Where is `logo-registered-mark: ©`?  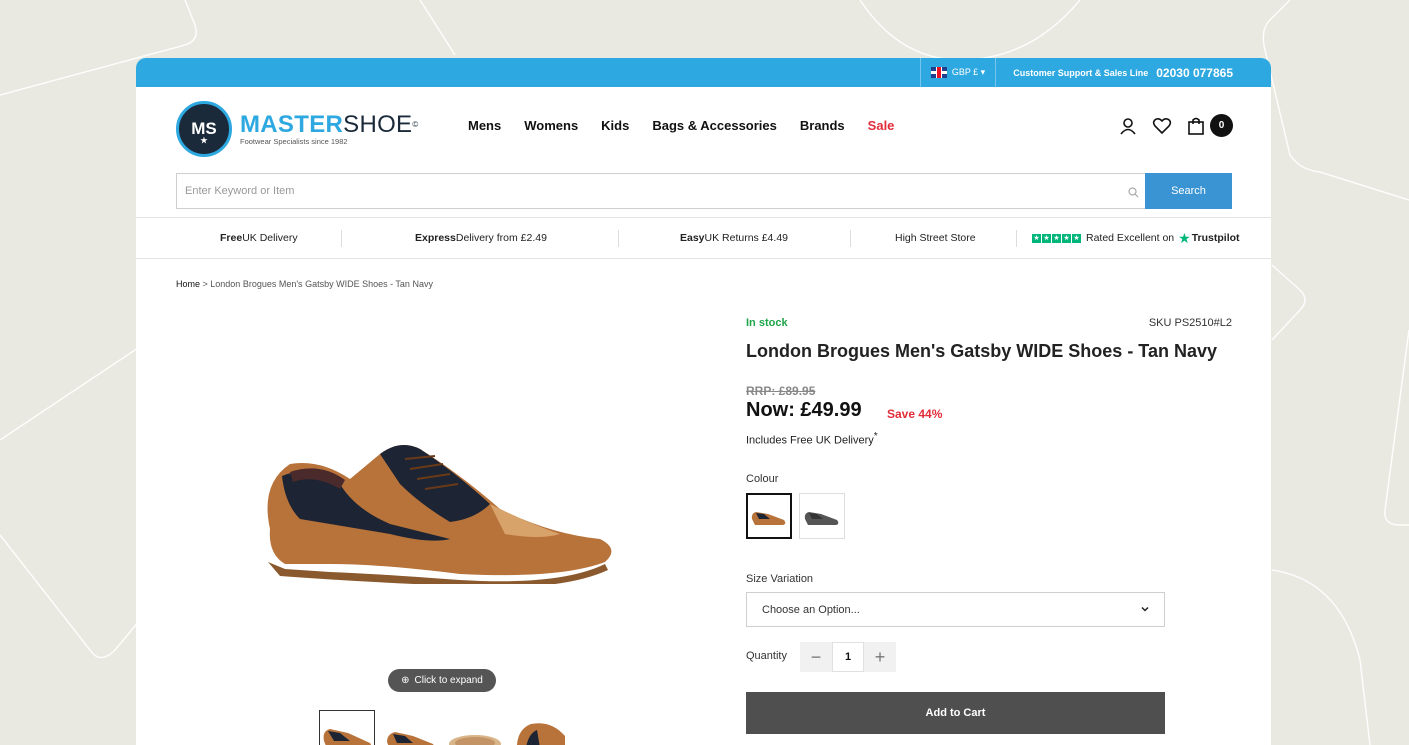 logo-registered-mark: © is located at coordinates (415, 124).